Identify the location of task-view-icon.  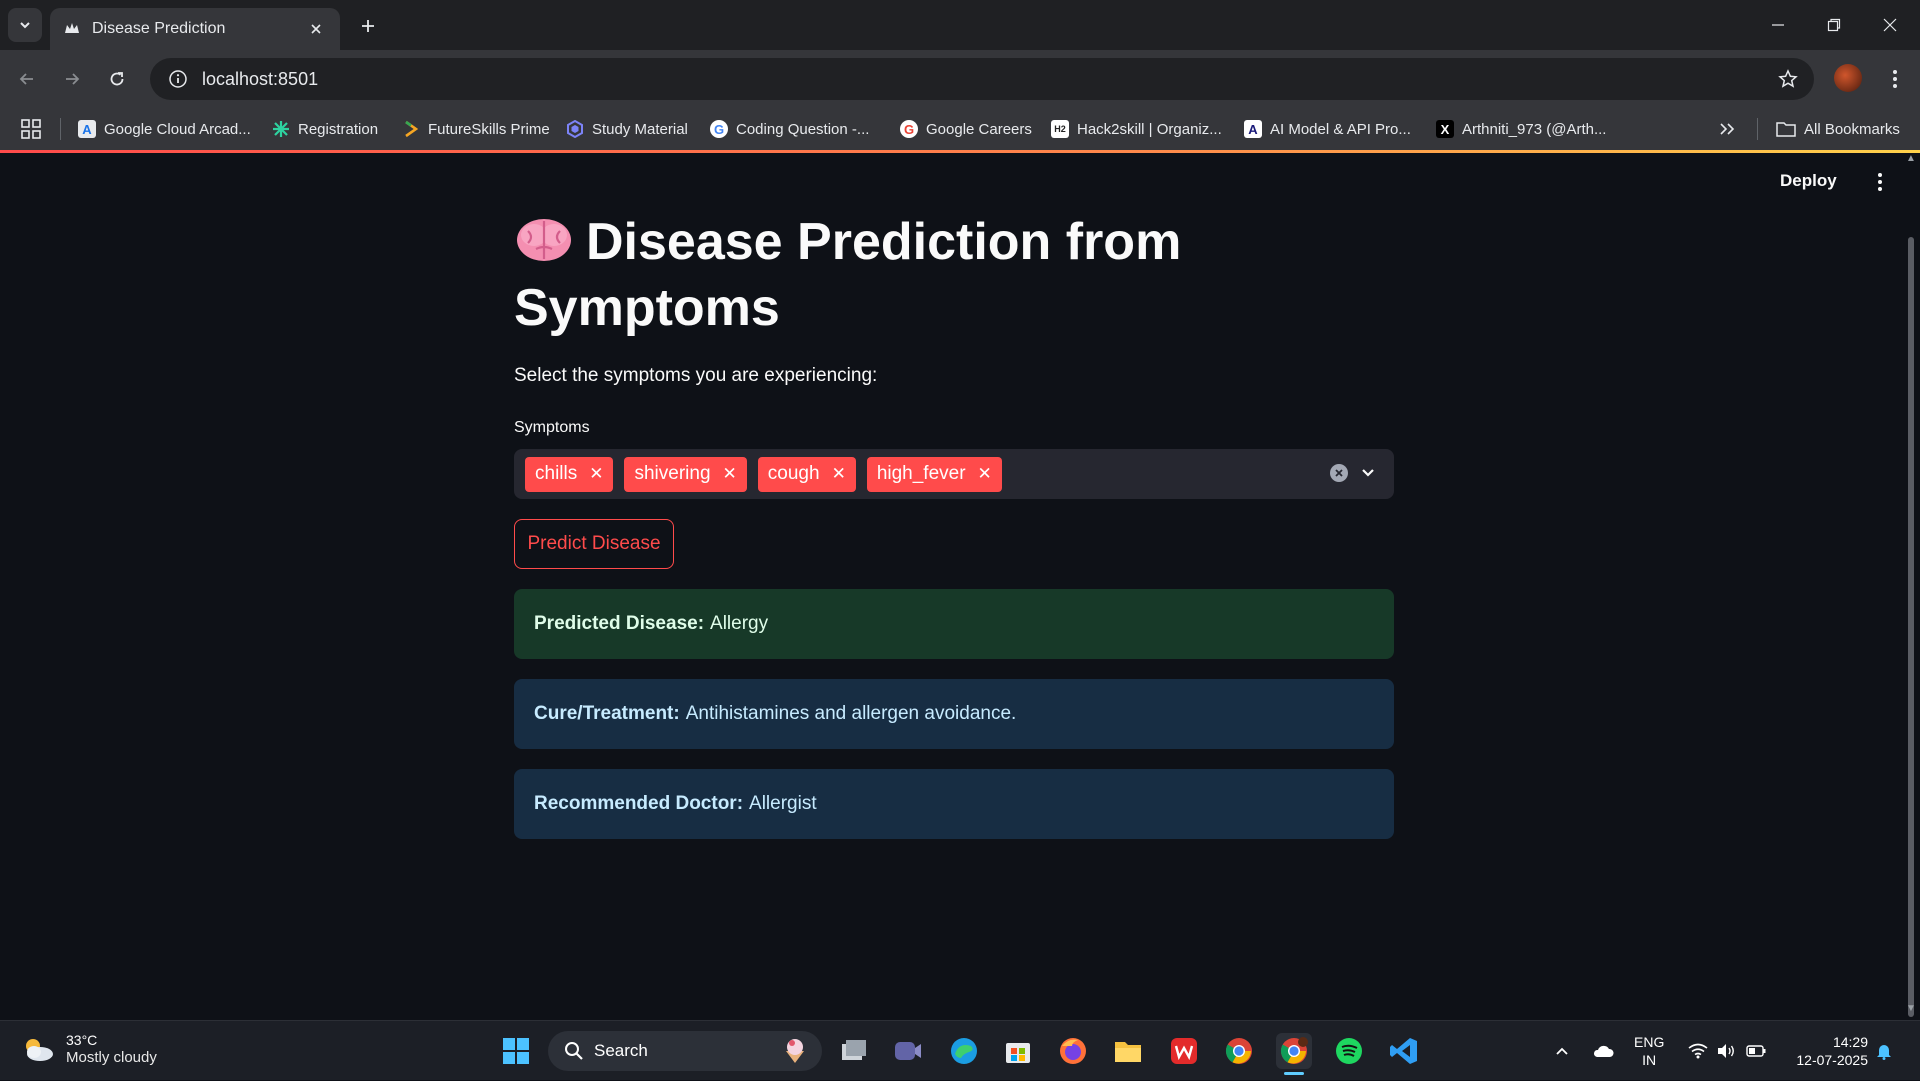
(854, 1051).